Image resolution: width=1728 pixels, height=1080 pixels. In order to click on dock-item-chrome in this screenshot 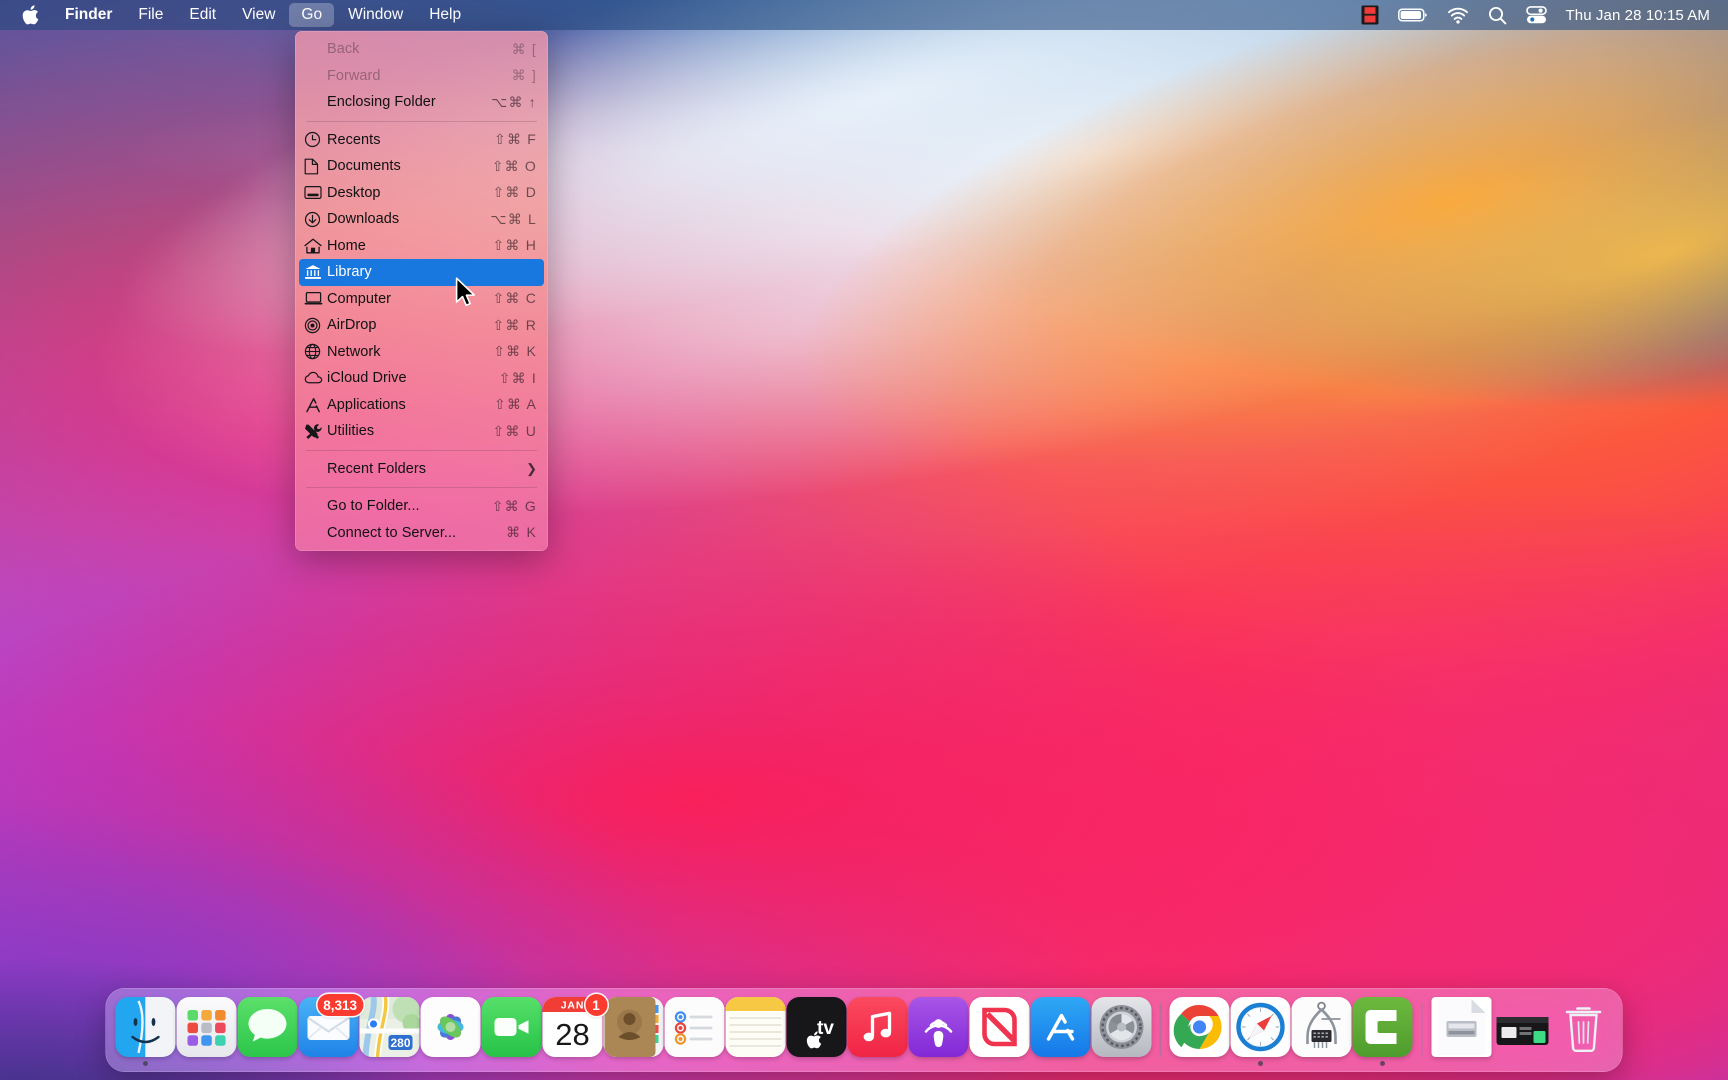, I will do `click(1199, 1030)`.